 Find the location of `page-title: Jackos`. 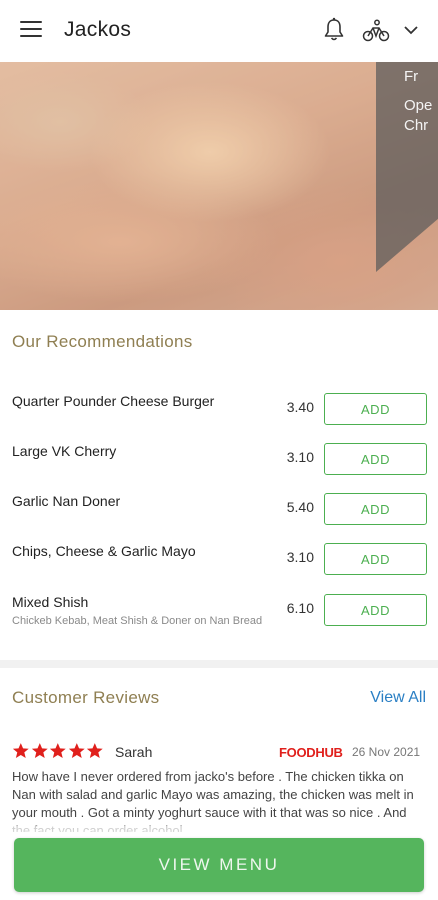

page-title: Jackos is located at coordinates (98, 29).